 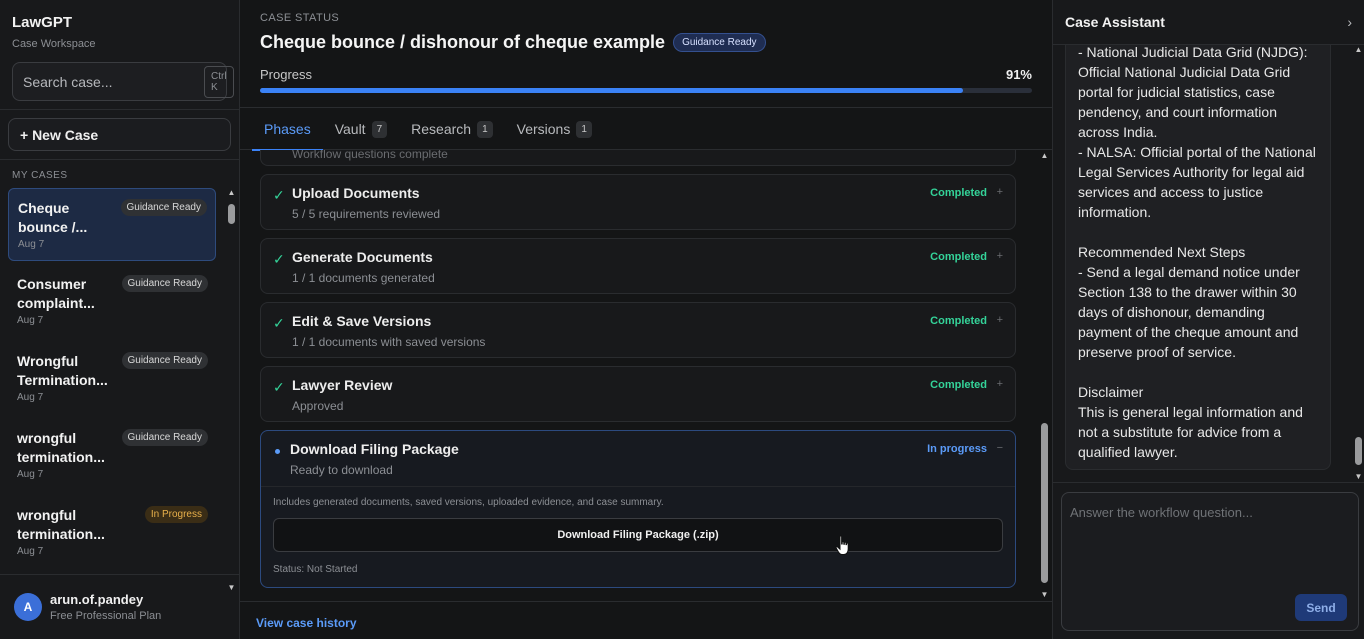 What do you see at coordinates (1176, 92) in the screenshot?
I see `message-line: portal for judicial statistics, case` at bounding box center [1176, 92].